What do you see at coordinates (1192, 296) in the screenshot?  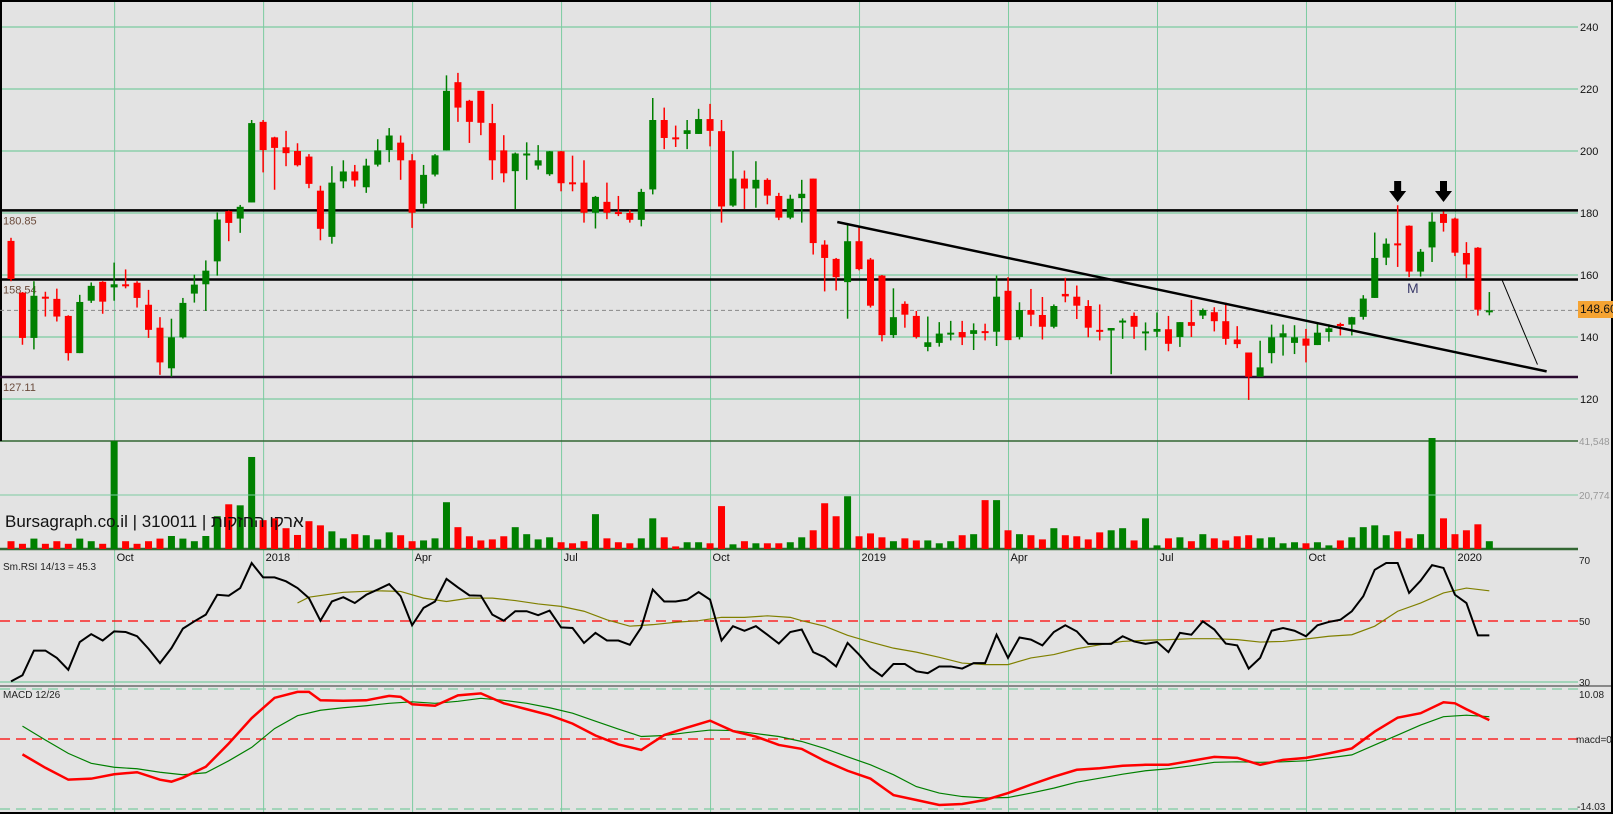 I see `downtrend-line` at bounding box center [1192, 296].